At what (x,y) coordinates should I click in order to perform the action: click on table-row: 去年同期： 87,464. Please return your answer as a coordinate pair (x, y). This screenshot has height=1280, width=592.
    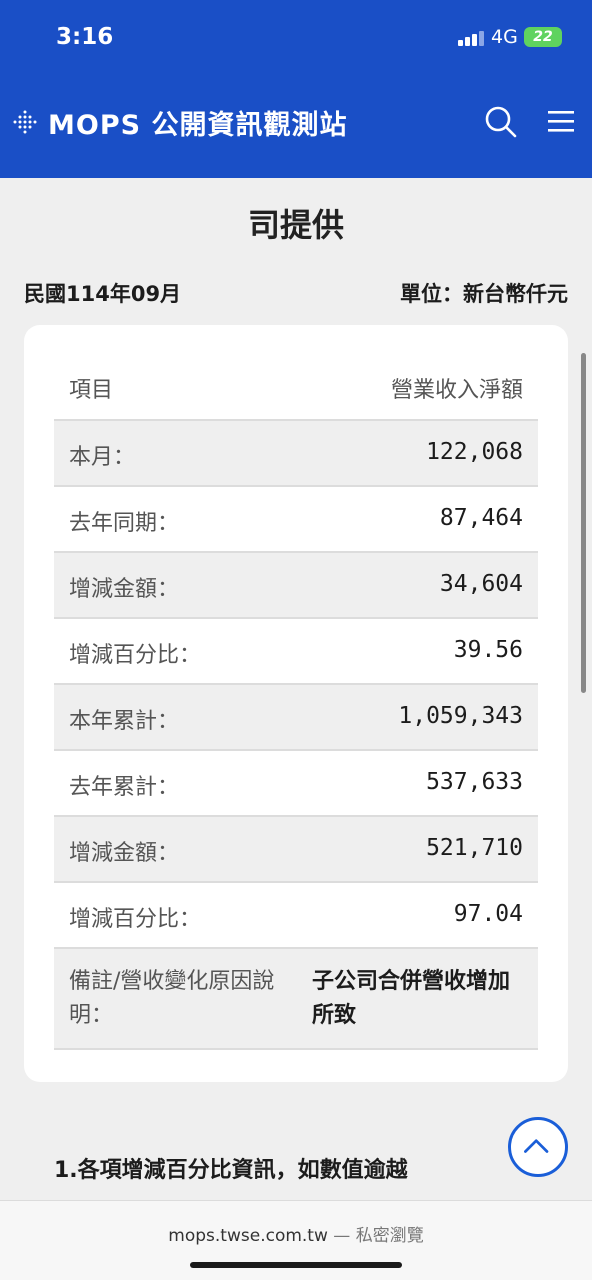
    Looking at the image, I should click on (296, 520).